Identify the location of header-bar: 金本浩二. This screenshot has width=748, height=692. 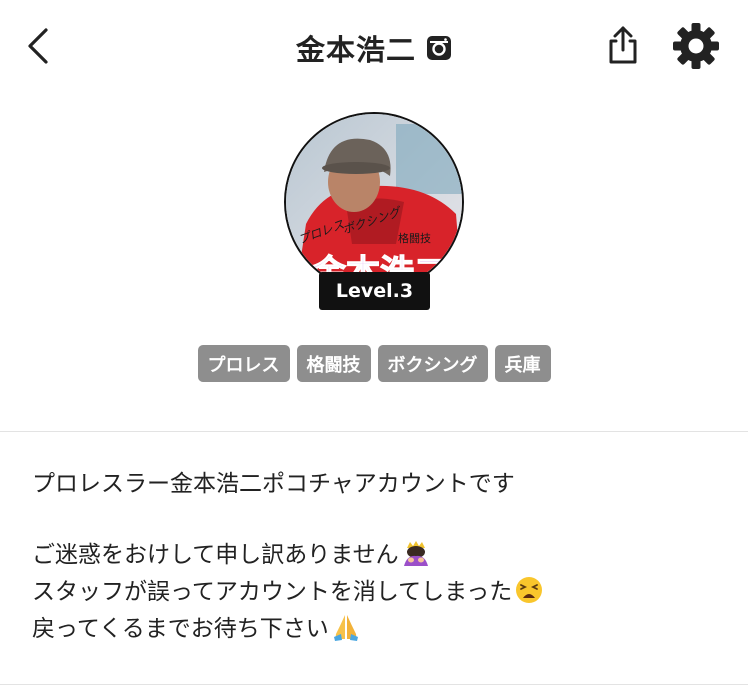
(374, 48).